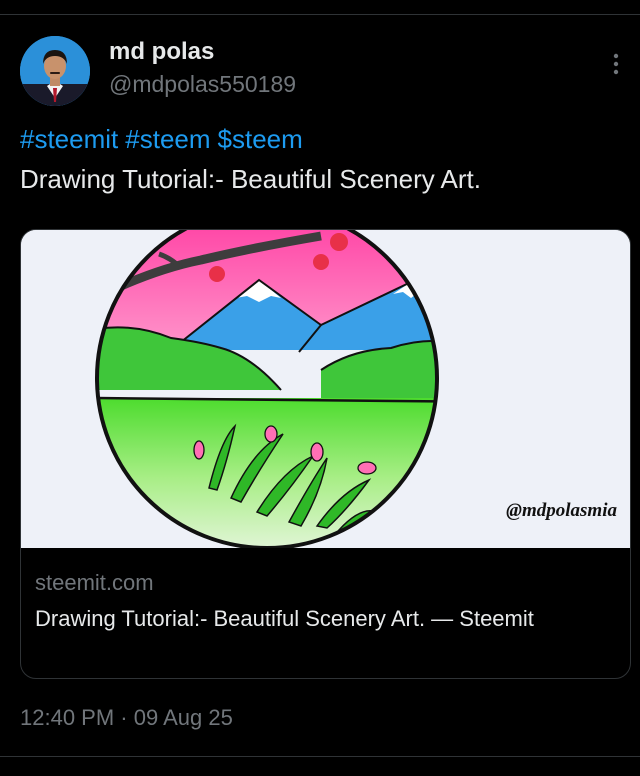 The width and height of the screenshot is (640, 776). What do you see at coordinates (126, 718) in the screenshot?
I see `tweet-timestamp: 12:40 PM · 09 Aug 25` at bounding box center [126, 718].